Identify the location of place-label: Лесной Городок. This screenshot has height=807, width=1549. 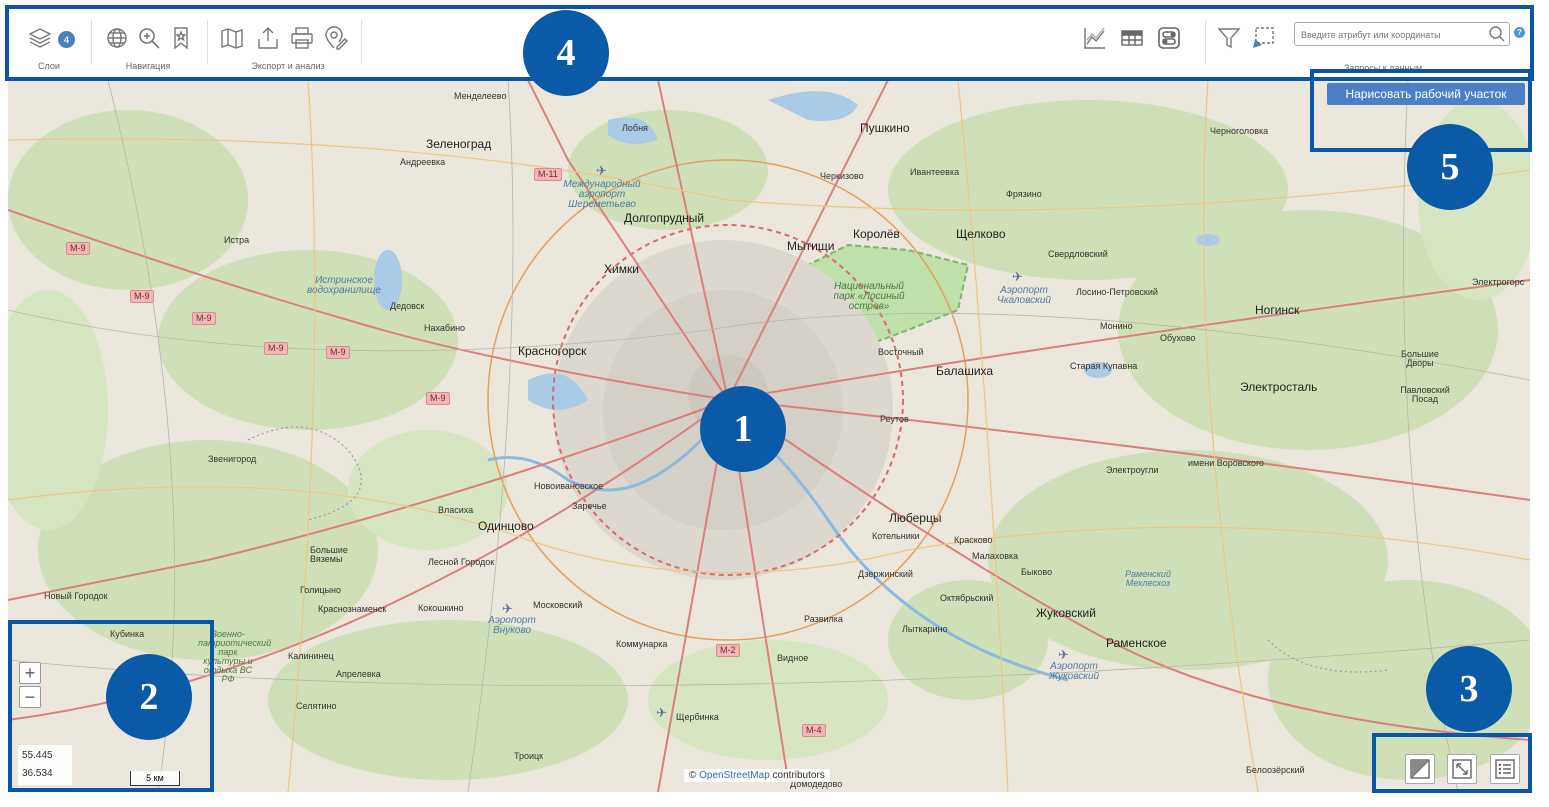
(461, 562).